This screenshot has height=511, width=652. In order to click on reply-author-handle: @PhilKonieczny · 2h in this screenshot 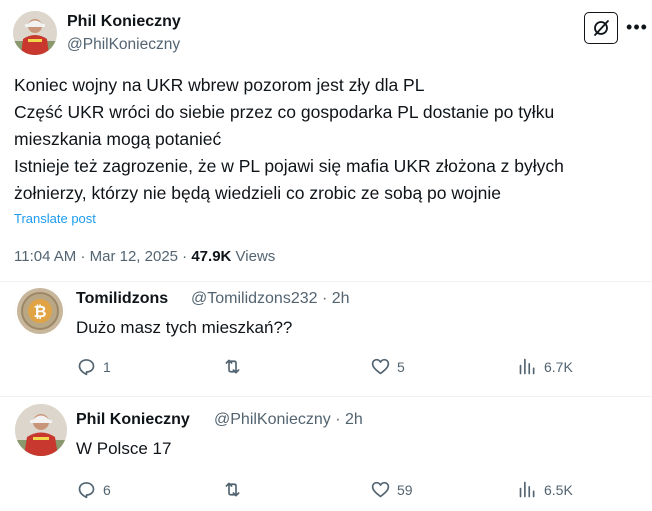, I will do `click(288, 420)`.